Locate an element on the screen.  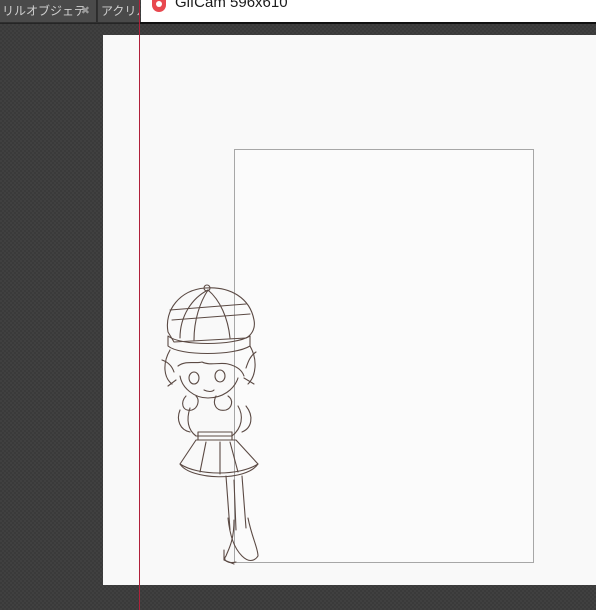
document-tab-1-label: リルオブジェテ is located at coordinates (44, 11).